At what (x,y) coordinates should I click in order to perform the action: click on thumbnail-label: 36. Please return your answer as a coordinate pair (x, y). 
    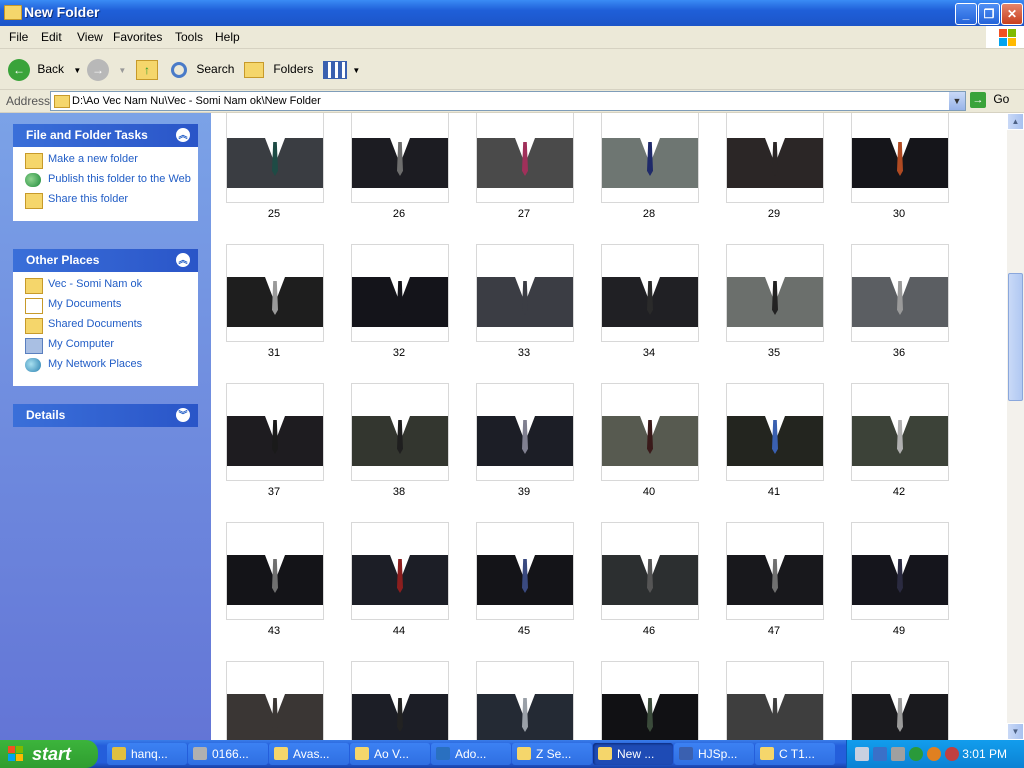
    Looking at the image, I should click on (899, 353).